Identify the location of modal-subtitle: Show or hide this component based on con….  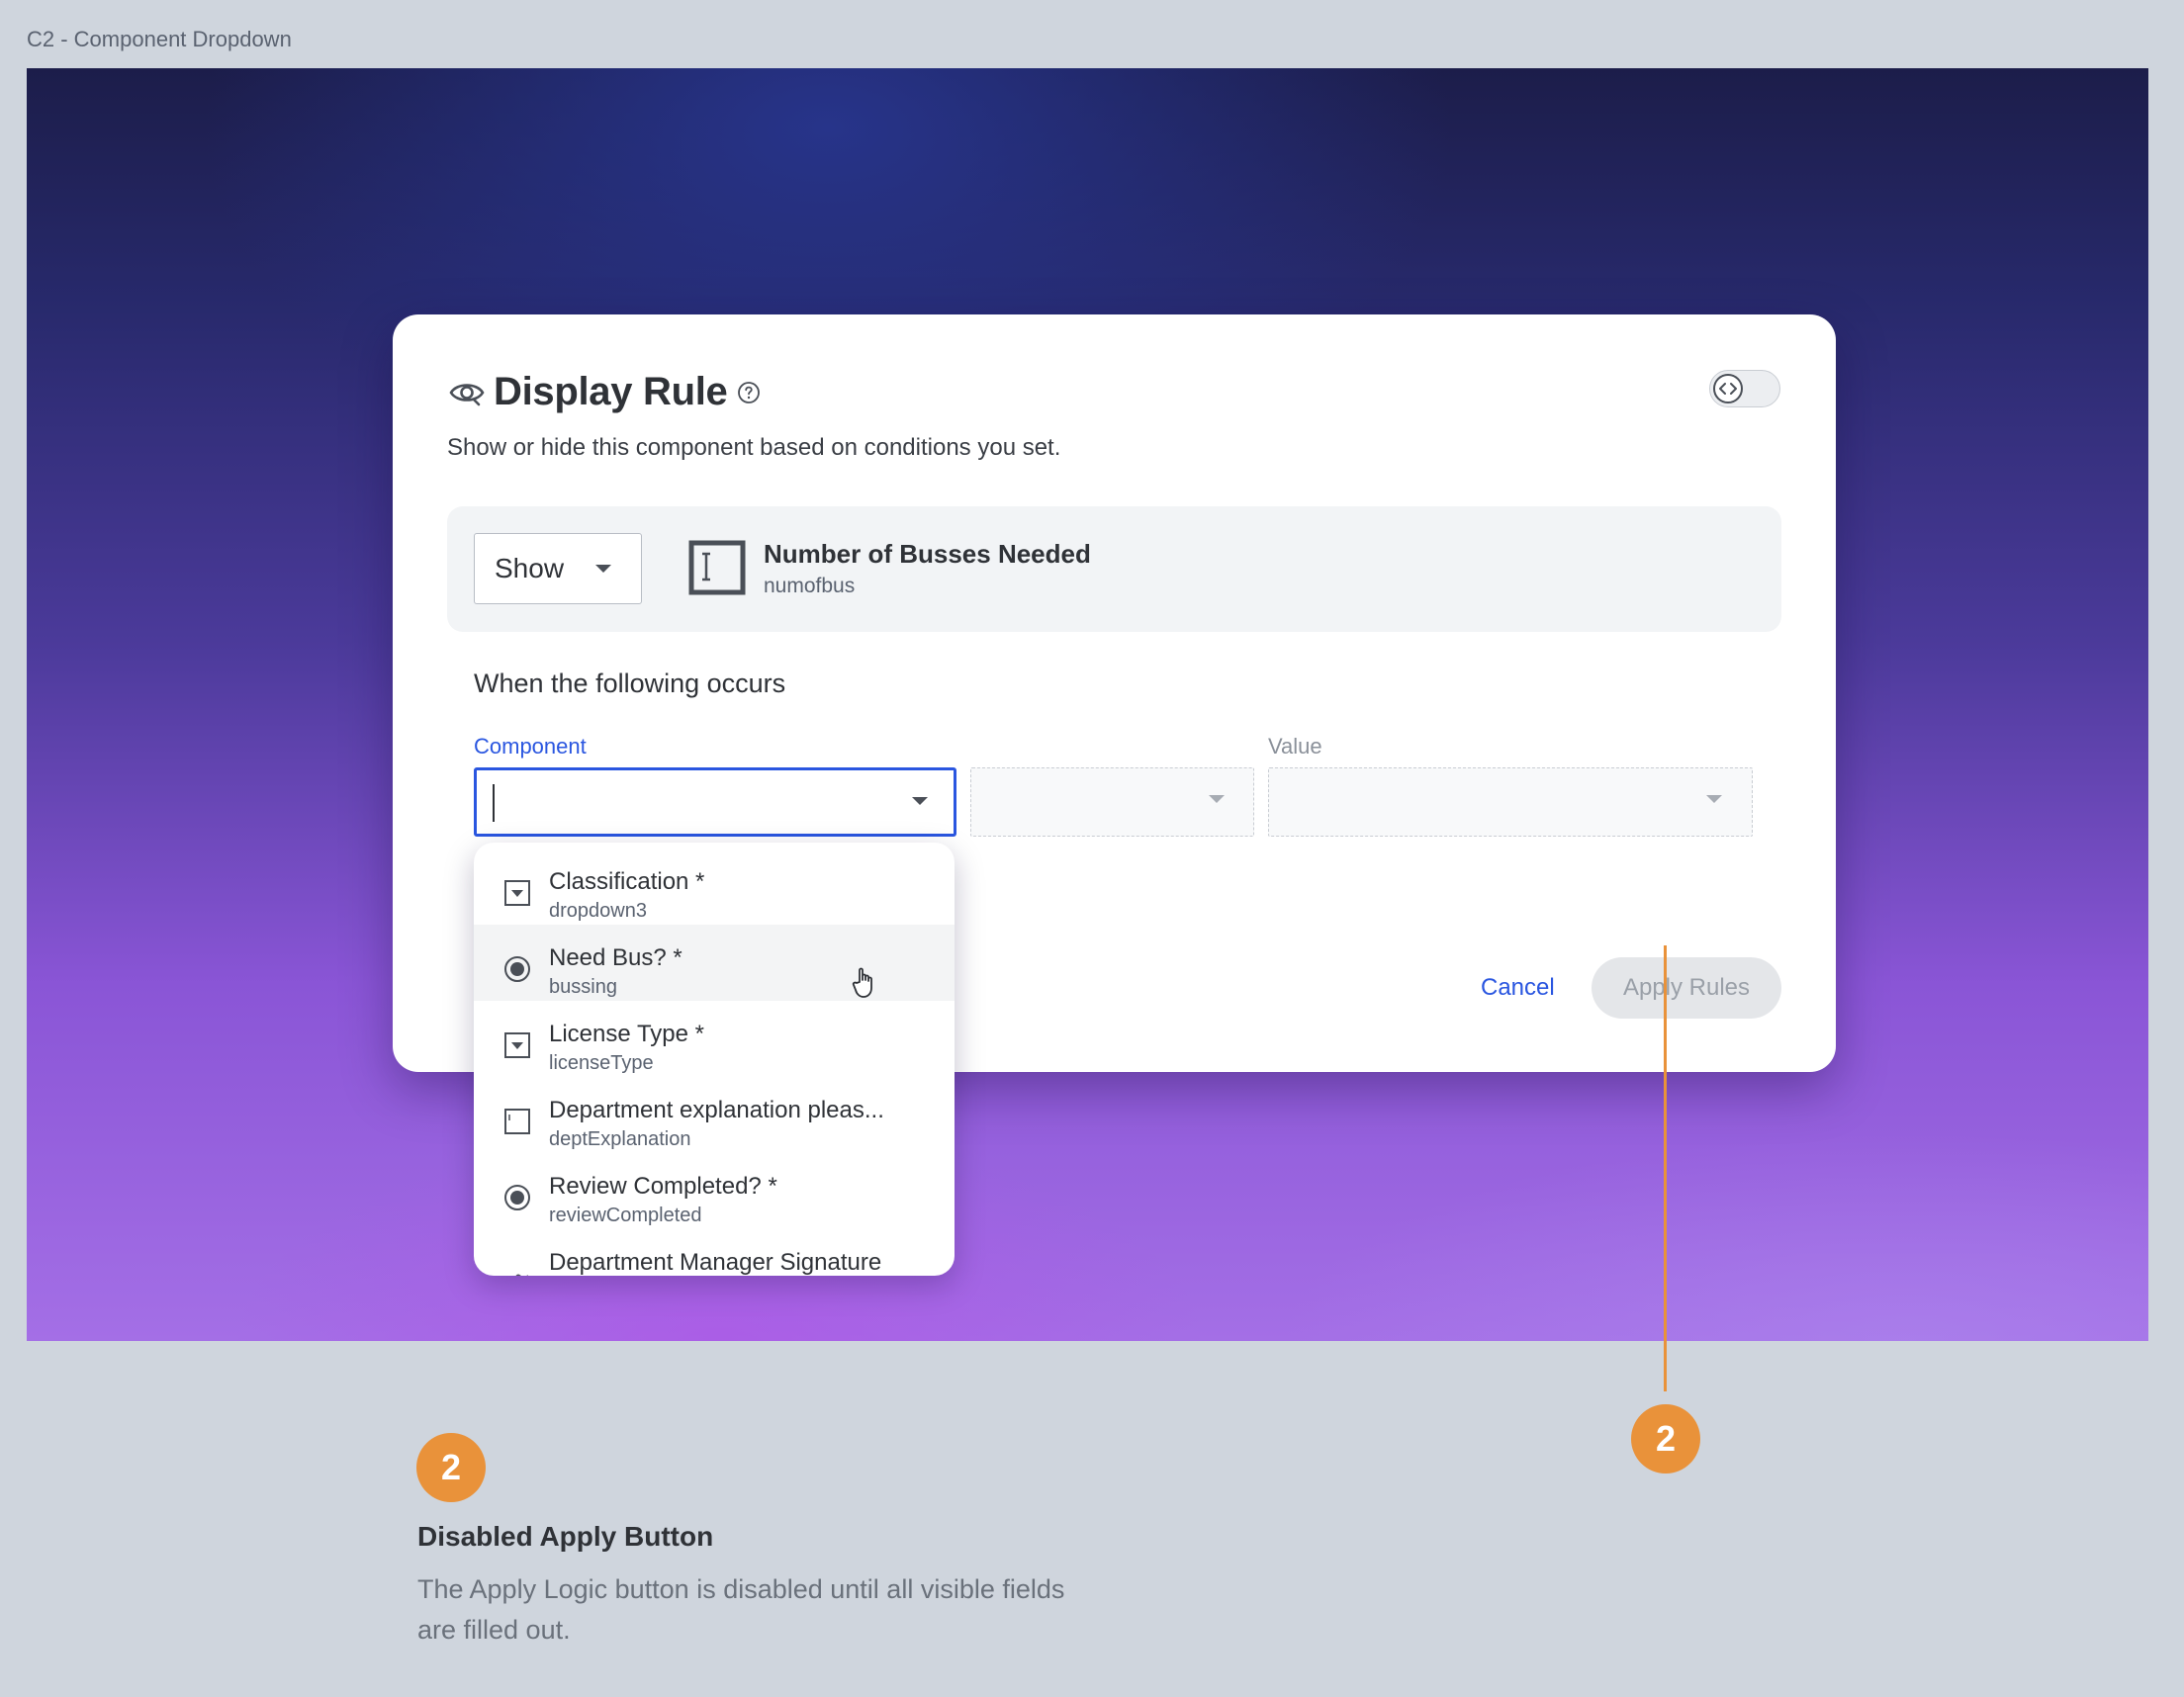
(754, 447).